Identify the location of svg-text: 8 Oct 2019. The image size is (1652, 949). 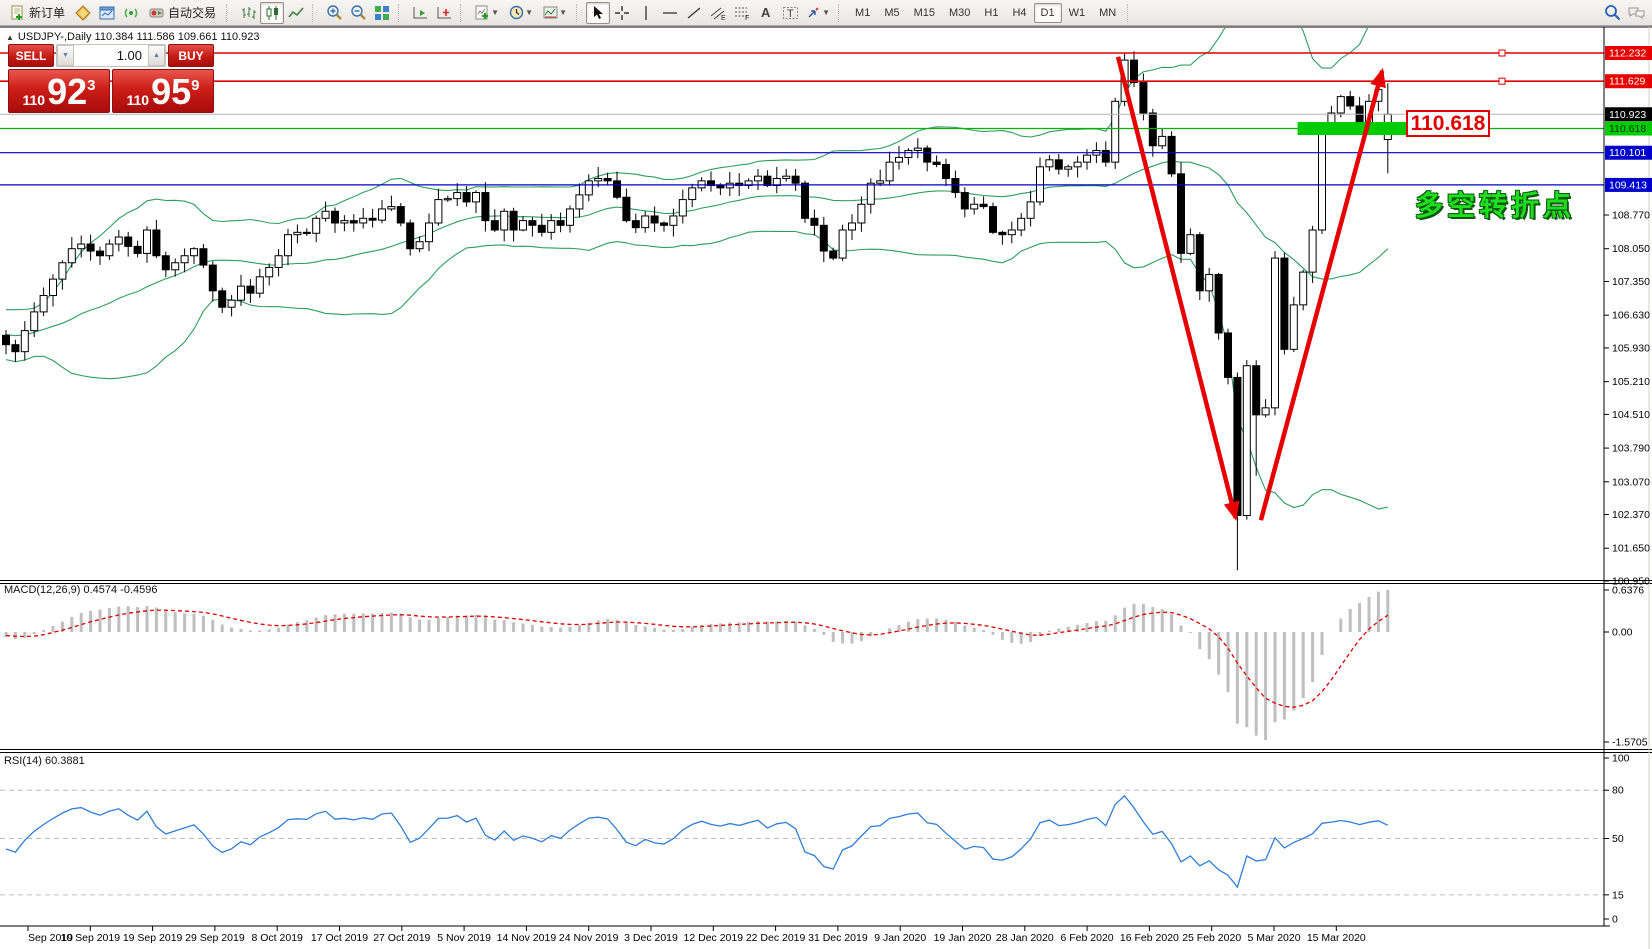
(278, 938).